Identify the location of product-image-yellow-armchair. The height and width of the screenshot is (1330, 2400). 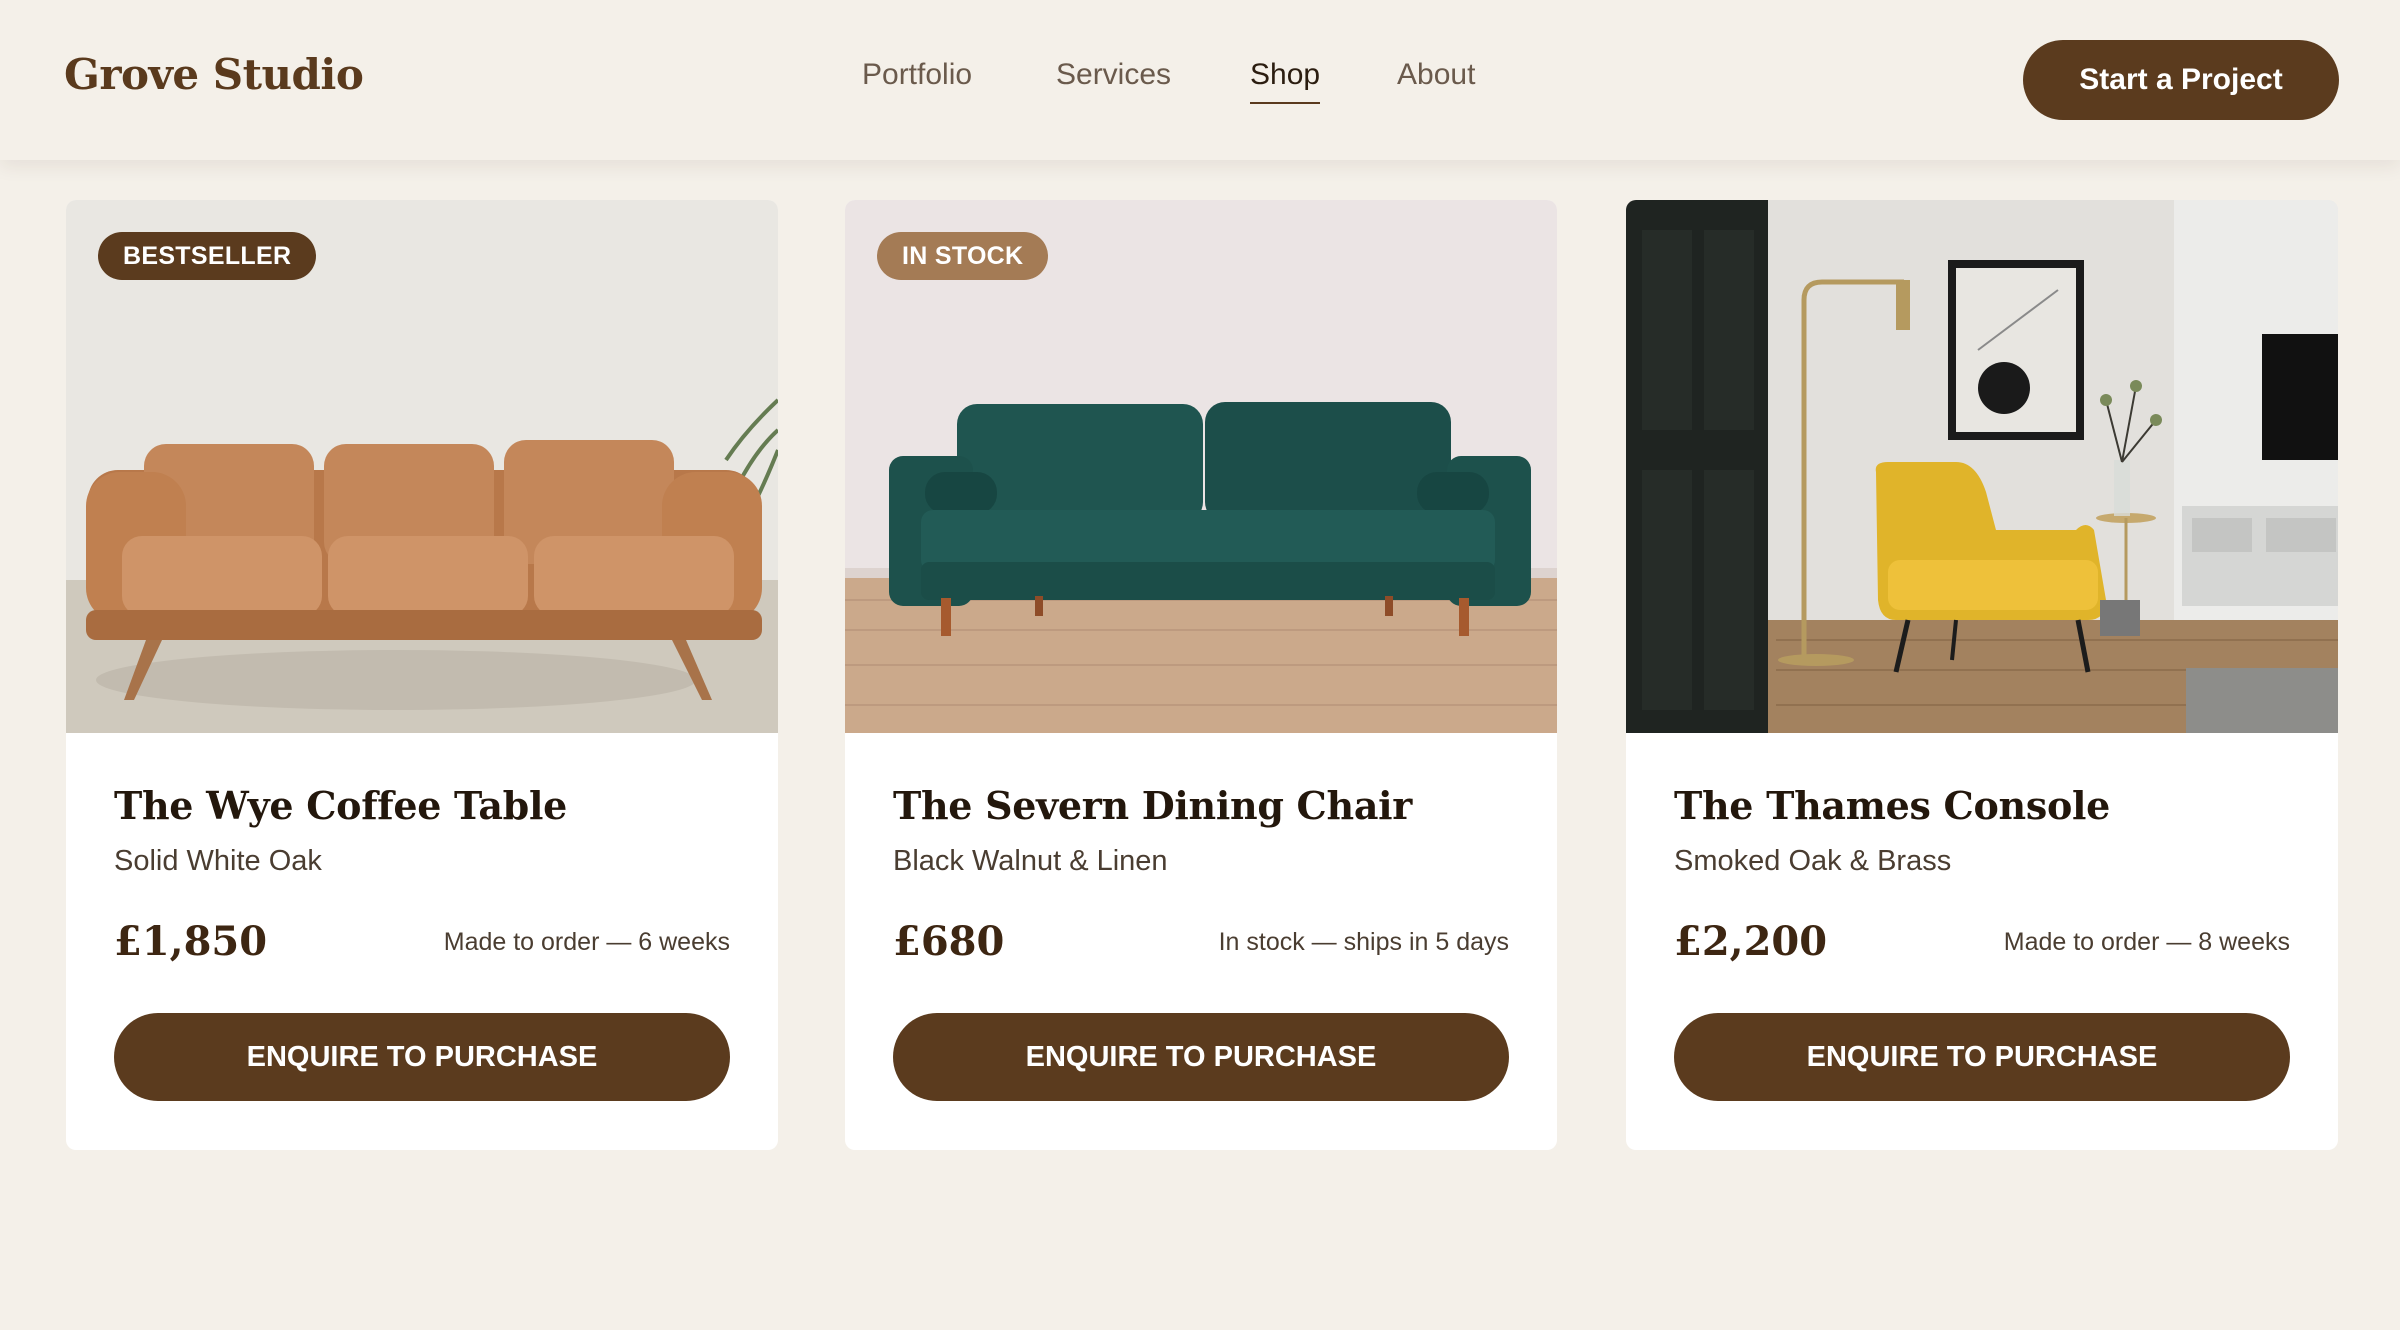
(1982, 466).